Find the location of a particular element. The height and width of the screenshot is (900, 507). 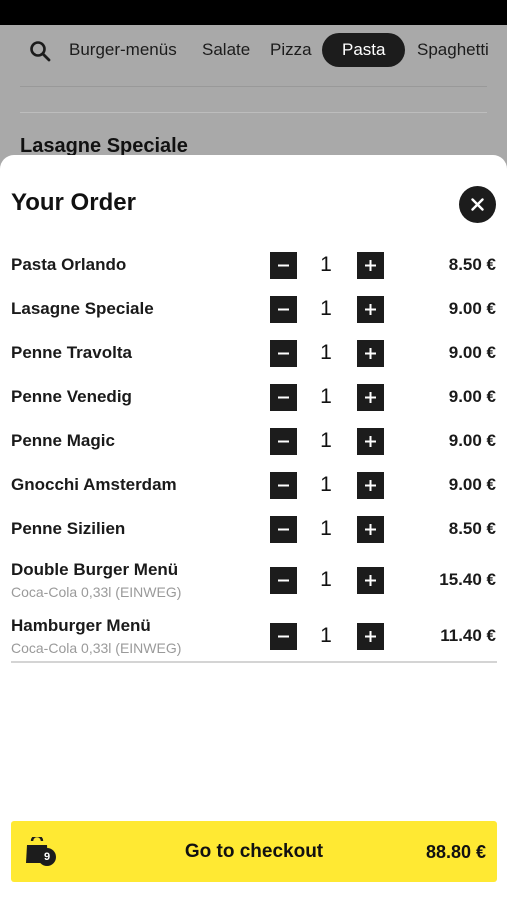

order-item-row: Penne Magic 1 9.00 € is located at coordinates (253, 441).